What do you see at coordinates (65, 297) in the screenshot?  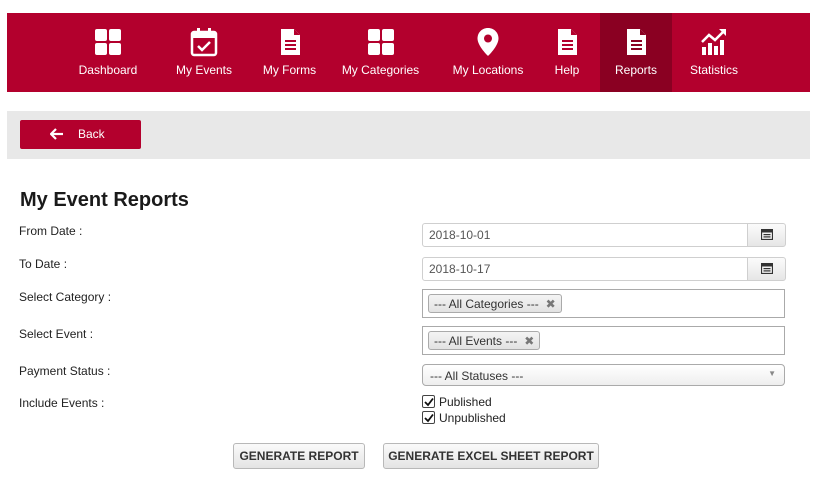 I see `category-label: Select Category :` at bounding box center [65, 297].